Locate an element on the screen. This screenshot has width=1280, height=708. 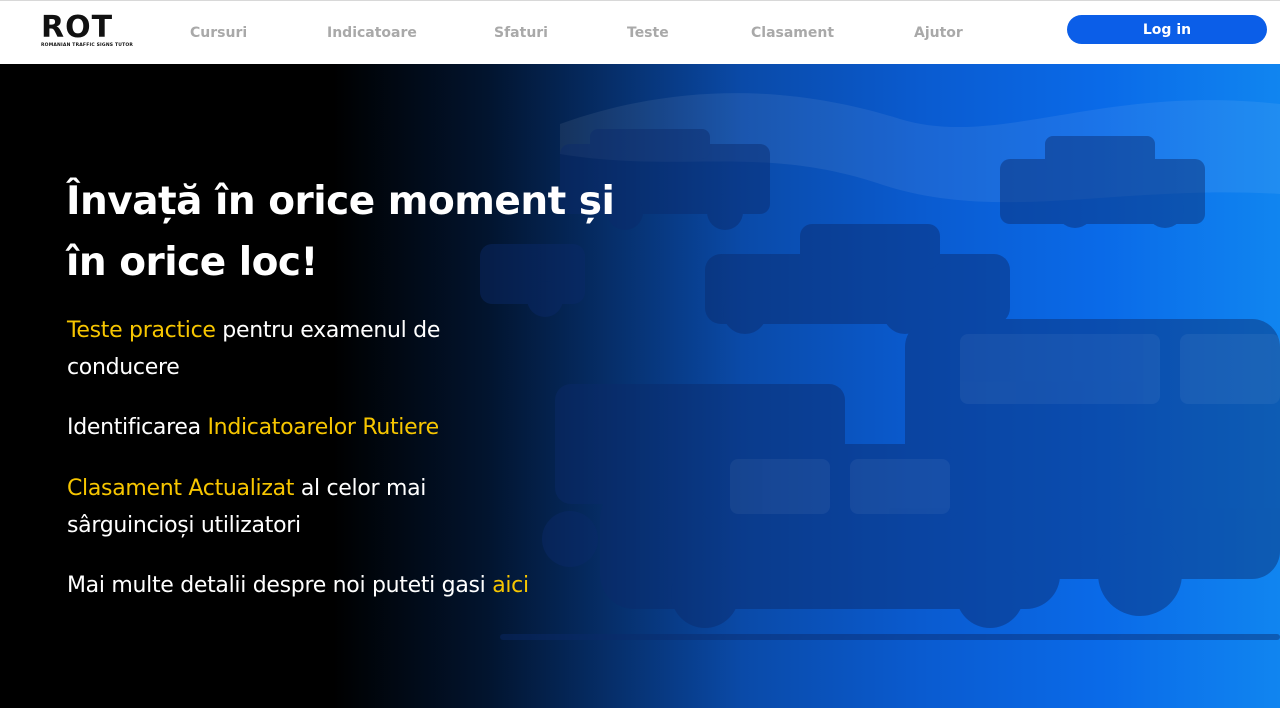
feature-road-signs: Identificarea Indicatoarelor Rutiere is located at coordinates (347, 427).